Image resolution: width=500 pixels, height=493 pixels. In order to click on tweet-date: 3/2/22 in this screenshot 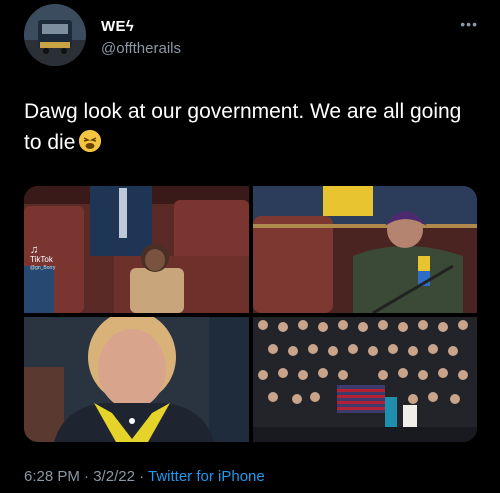, I will do `click(114, 476)`.